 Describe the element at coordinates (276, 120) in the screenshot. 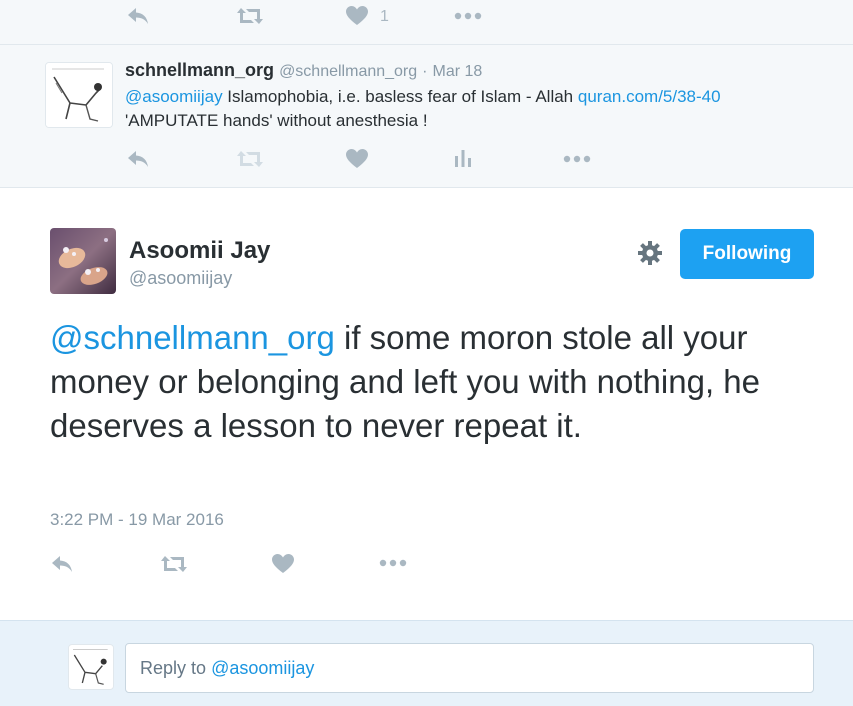

I see `tweet-text-part: 'AMPUTATE hands' without anesthesia !` at that location.